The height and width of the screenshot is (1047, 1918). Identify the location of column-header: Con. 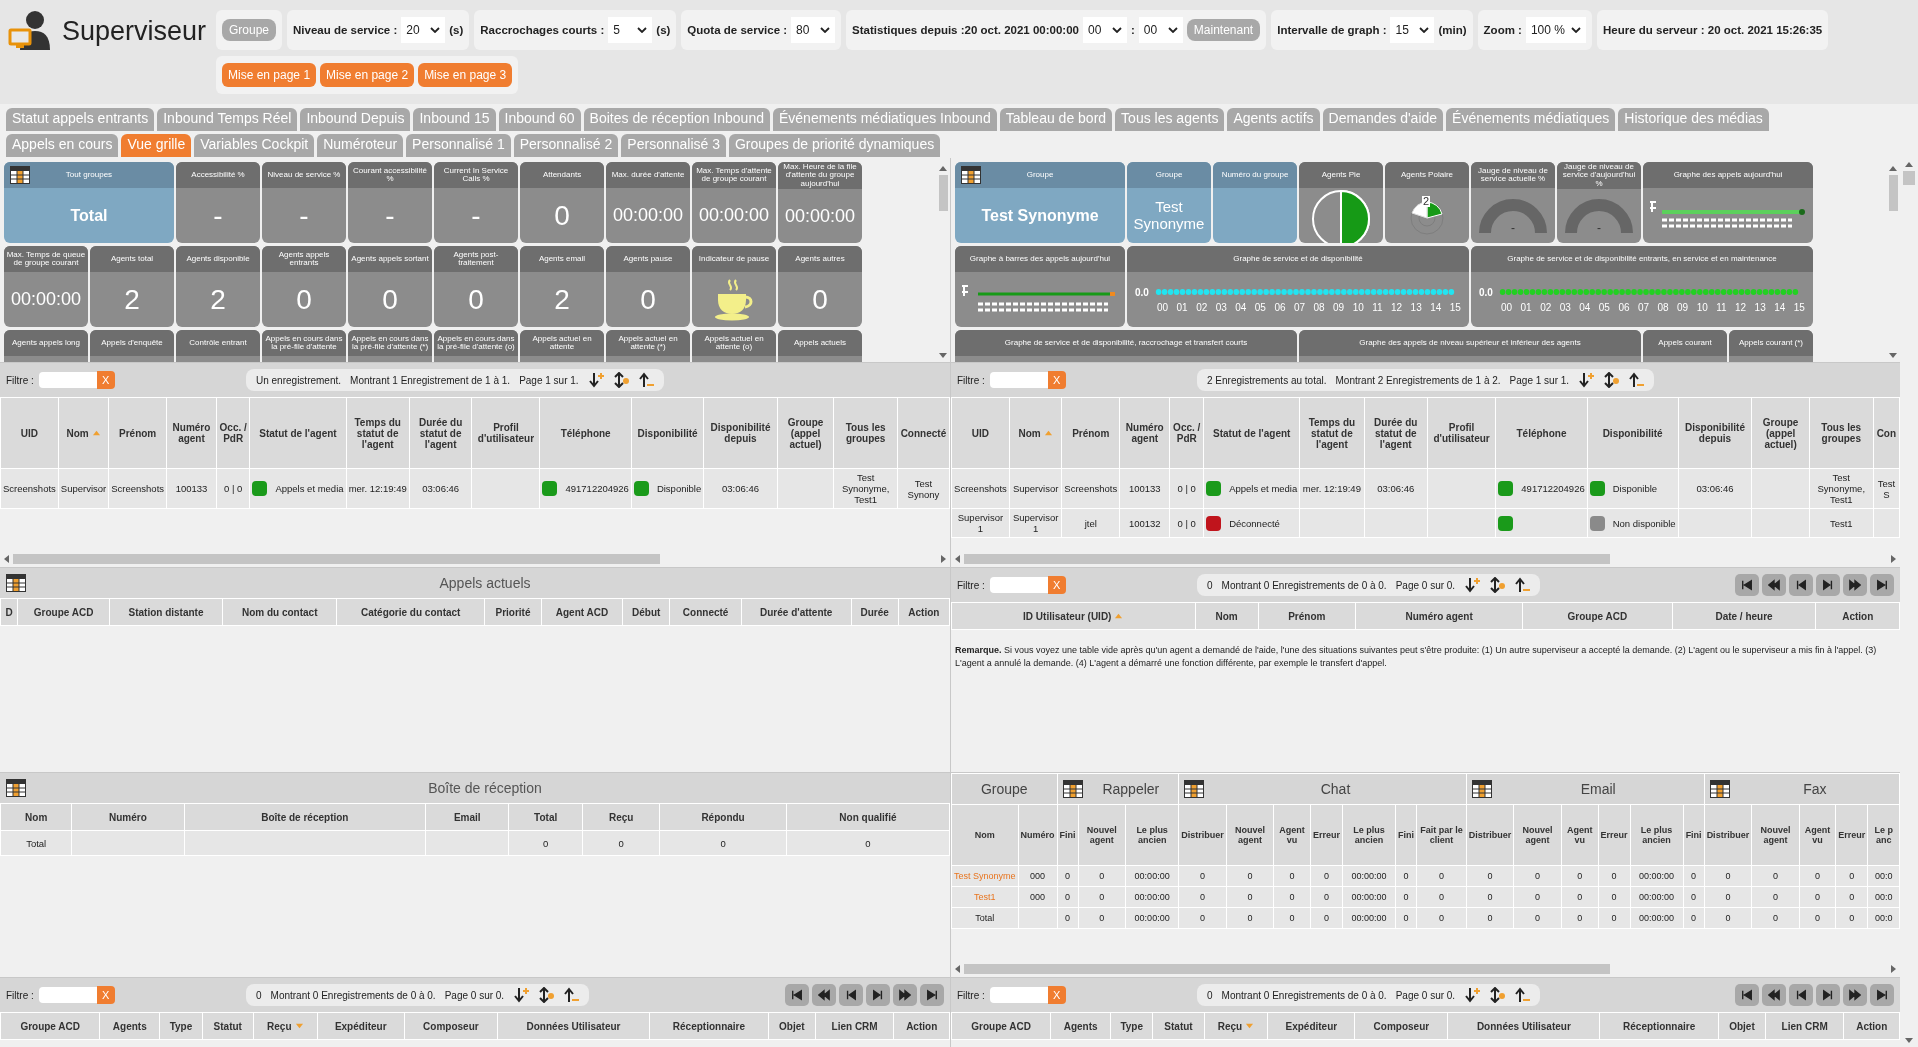
(1886, 433).